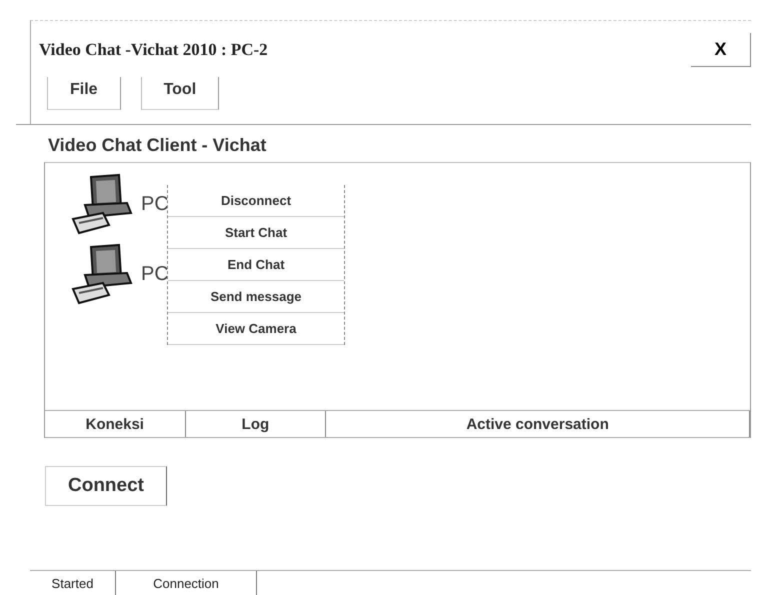 This screenshot has width=763, height=595. What do you see at coordinates (538, 424) in the screenshot?
I see `tab: Active conversation` at bounding box center [538, 424].